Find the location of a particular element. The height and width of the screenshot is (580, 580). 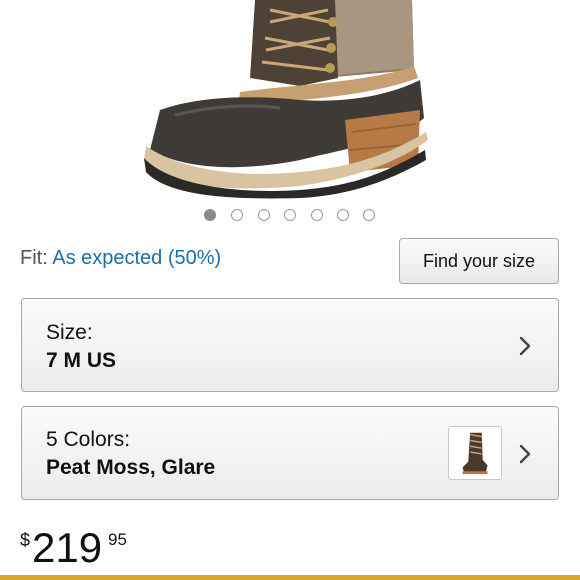

find-your-size-button: Find your size is located at coordinates (479, 261).